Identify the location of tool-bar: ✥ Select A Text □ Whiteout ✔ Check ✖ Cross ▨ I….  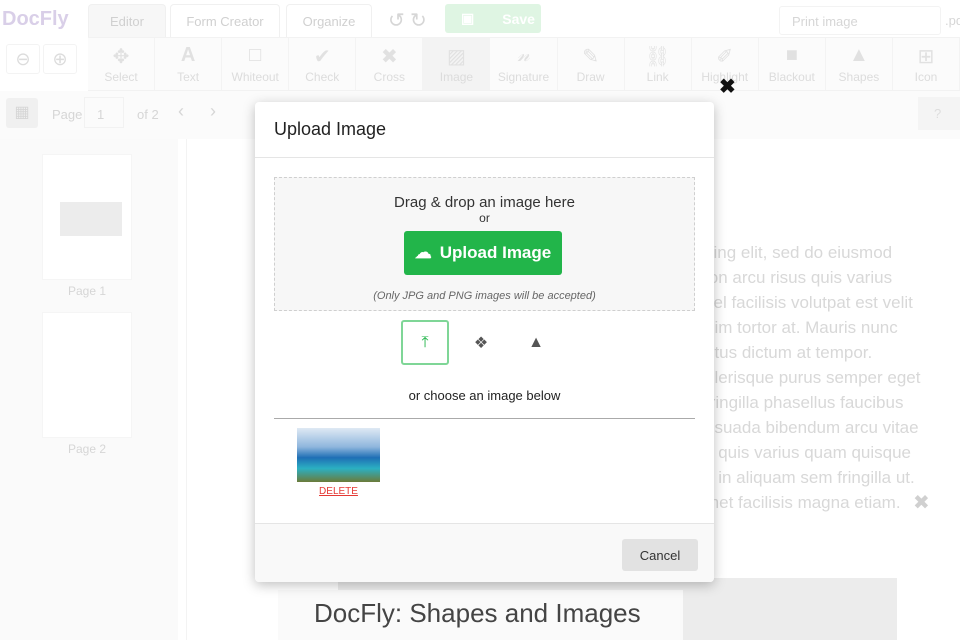
(524, 64).